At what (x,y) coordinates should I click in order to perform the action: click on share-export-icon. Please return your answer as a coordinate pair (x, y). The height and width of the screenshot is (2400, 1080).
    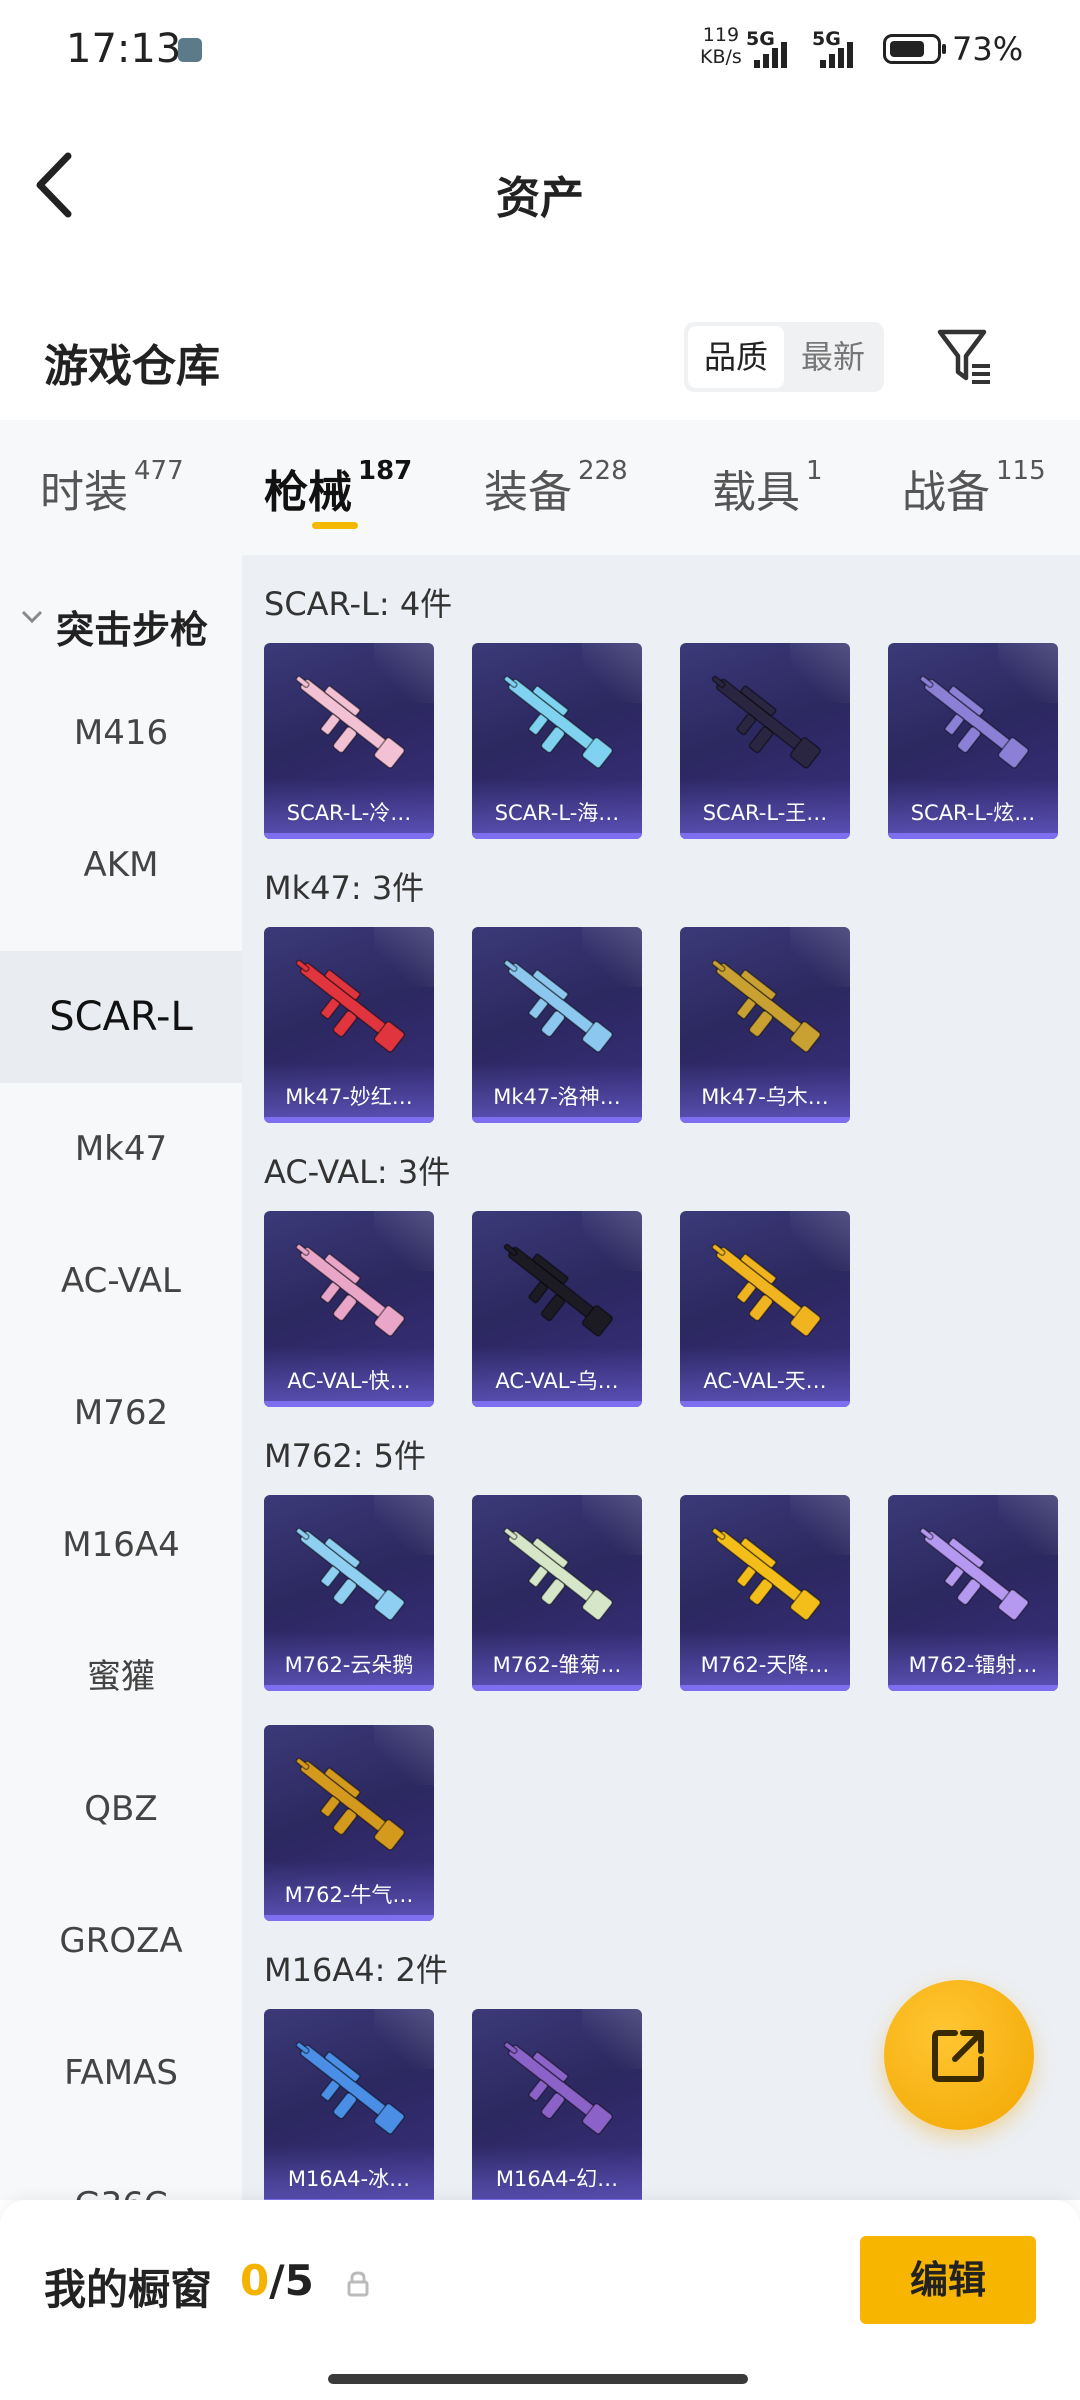
    Looking at the image, I should click on (958, 2056).